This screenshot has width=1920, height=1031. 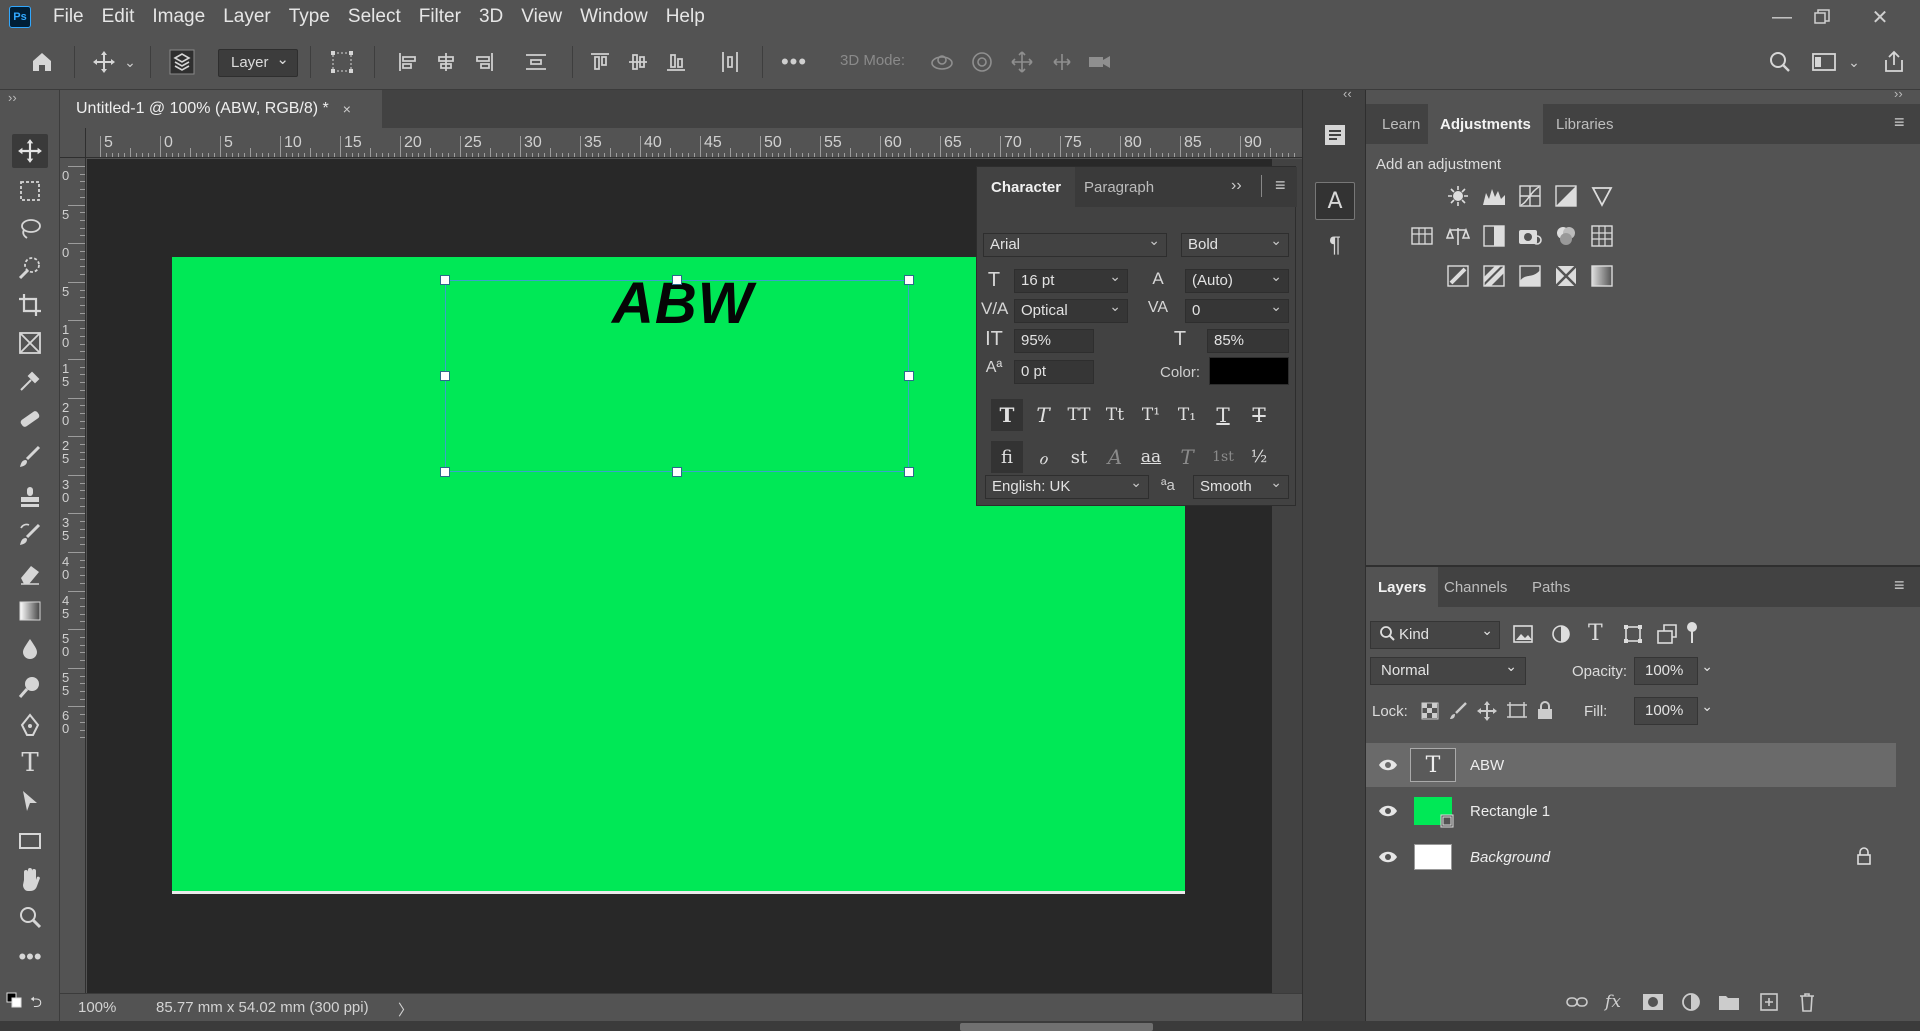 What do you see at coordinates (1631, 765) in the screenshot?
I see `layer-row-abw: T ABW` at bounding box center [1631, 765].